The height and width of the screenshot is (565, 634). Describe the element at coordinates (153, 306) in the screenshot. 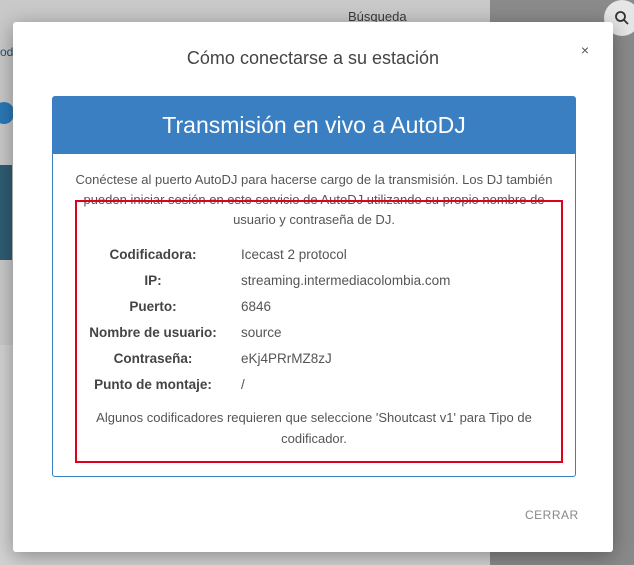

I see `field-label: Puerto:` at that location.